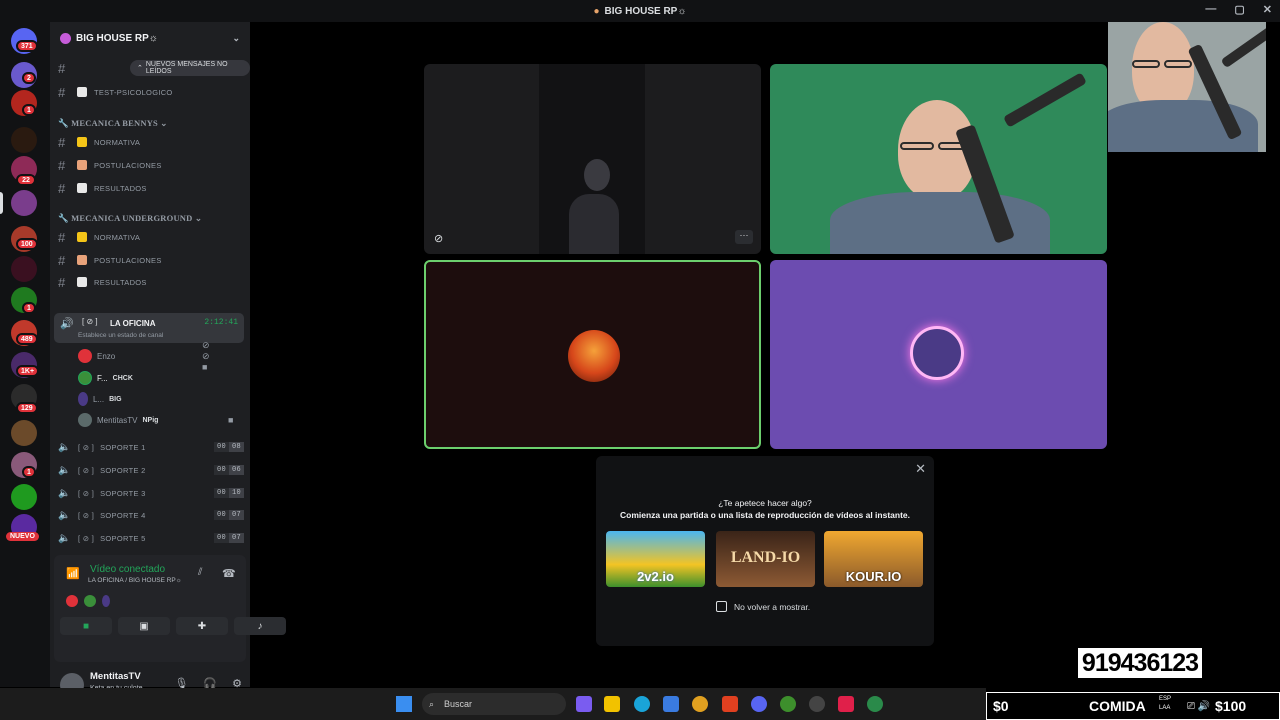 Image resolution: width=1280 pixels, height=720 pixels. What do you see at coordinates (875, 704) in the screenshot?
I see `chrome-profile-icon` at bounding box center [875, 704].